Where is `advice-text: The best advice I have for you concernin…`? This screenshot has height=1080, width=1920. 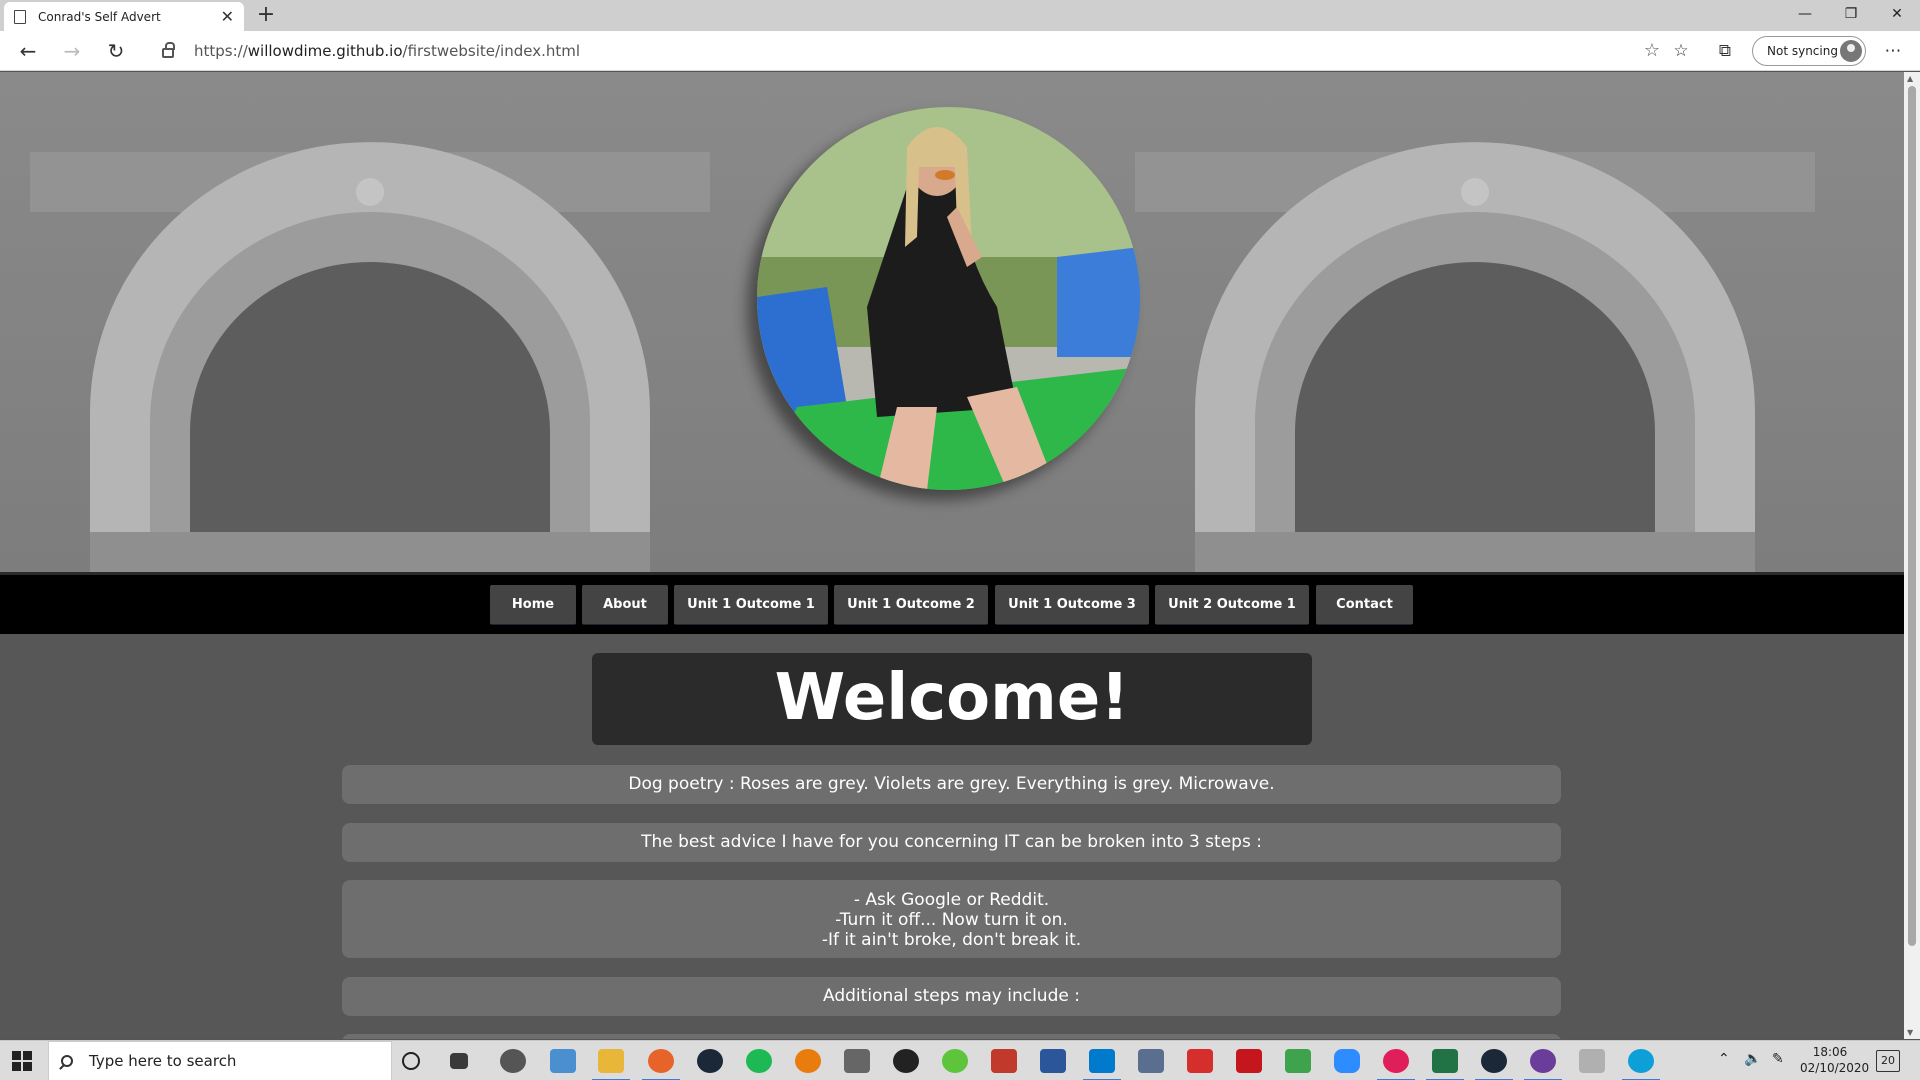 advice-text: The best advice I have for you concernin… is located at coordinates (951, 842).